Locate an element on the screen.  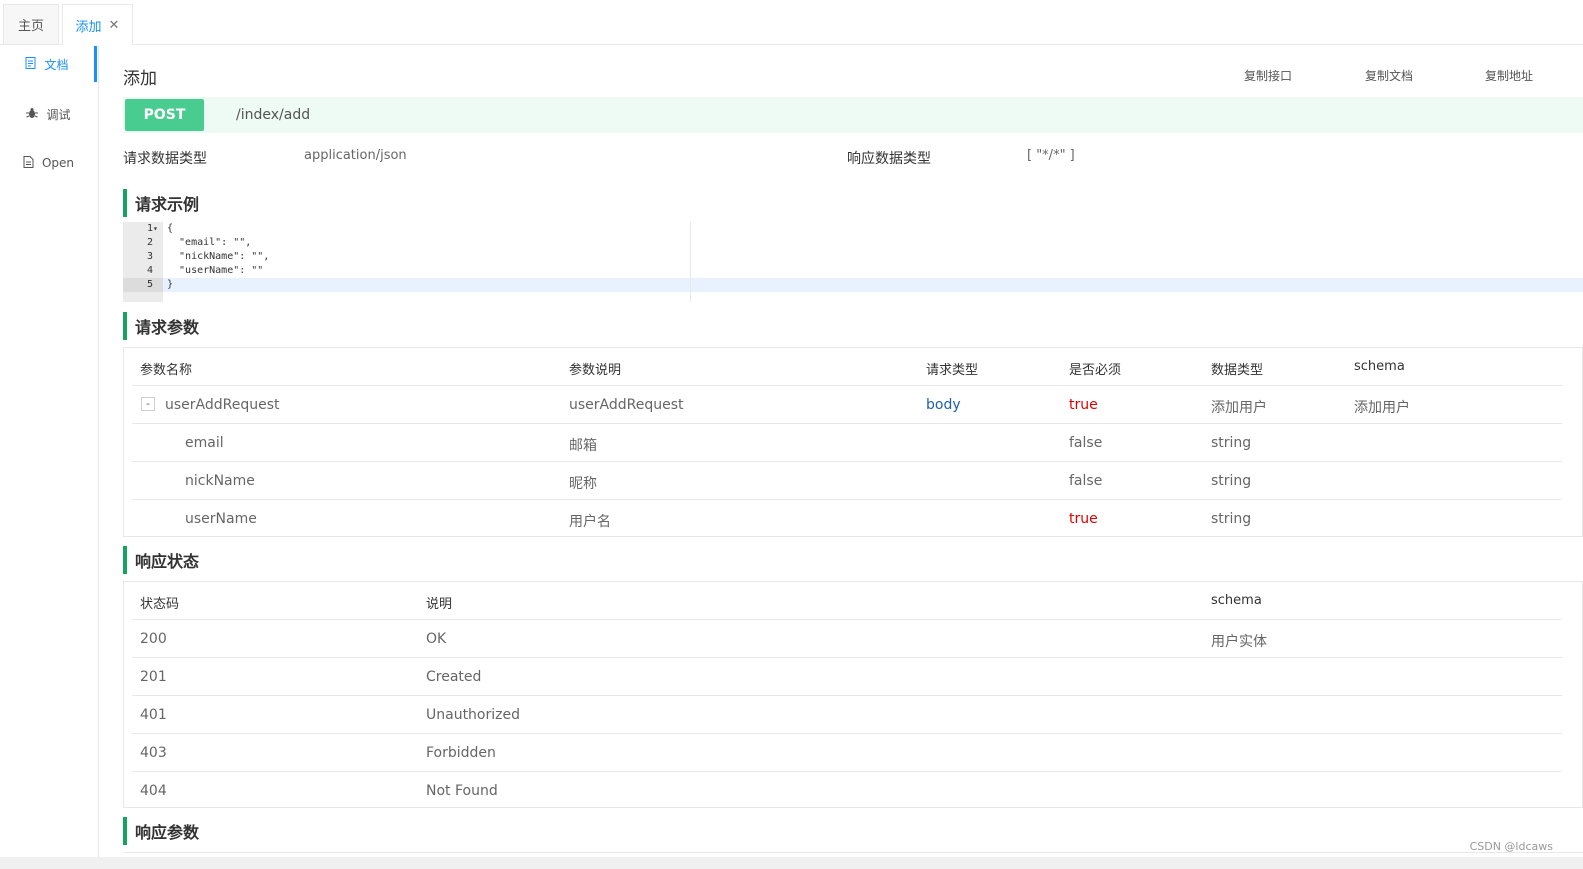
header-cell: 请求类型 is located at coordinates (952, 370).